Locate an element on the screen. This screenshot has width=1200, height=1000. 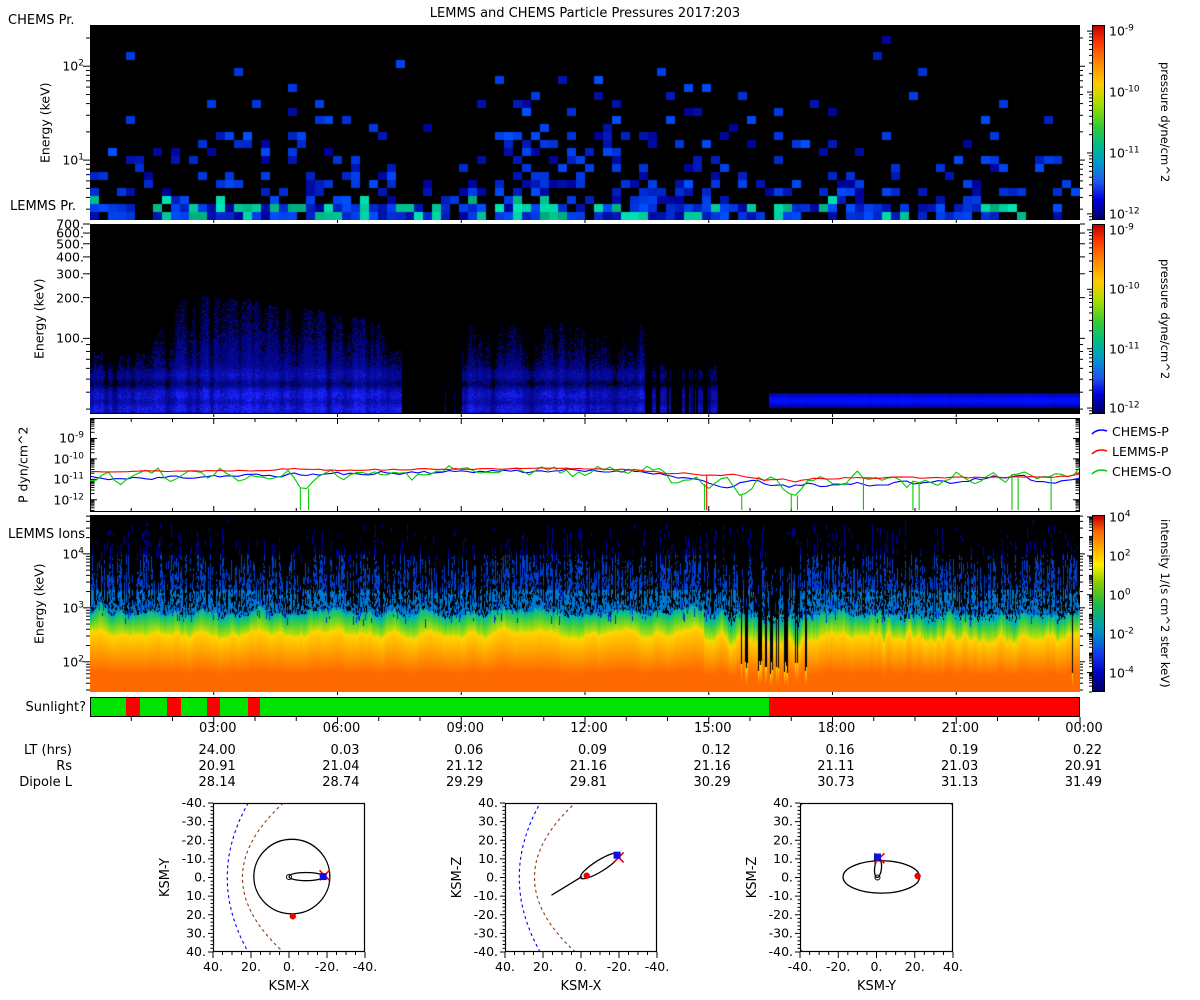
ephemeris-value: 20.91 is located at coordinates (1083, 766).